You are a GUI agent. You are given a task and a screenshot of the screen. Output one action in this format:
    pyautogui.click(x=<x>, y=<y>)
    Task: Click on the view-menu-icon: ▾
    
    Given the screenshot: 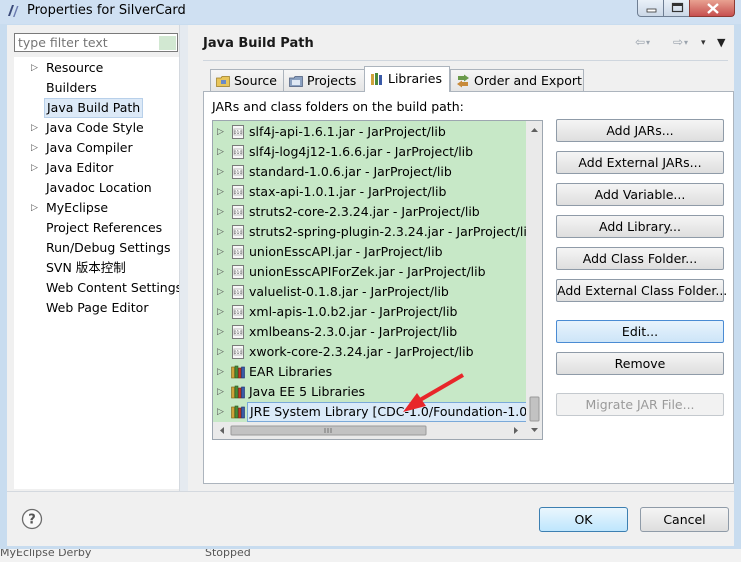 What is the action you would take?
    pyautogui.click(x=703, y=43)
    